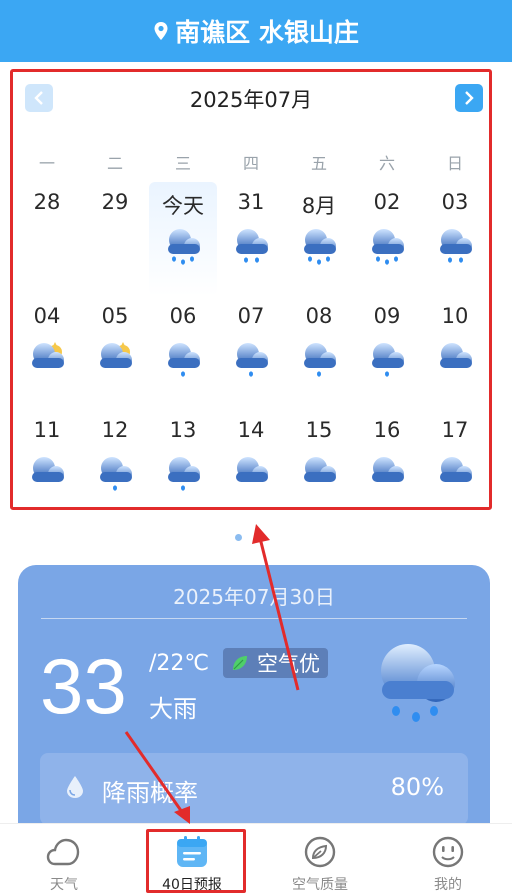 This screenshot has height=896, width=512. Describe the element at coordinates (115, 202) in the screenshot. I see `day-label: 29` at that location.